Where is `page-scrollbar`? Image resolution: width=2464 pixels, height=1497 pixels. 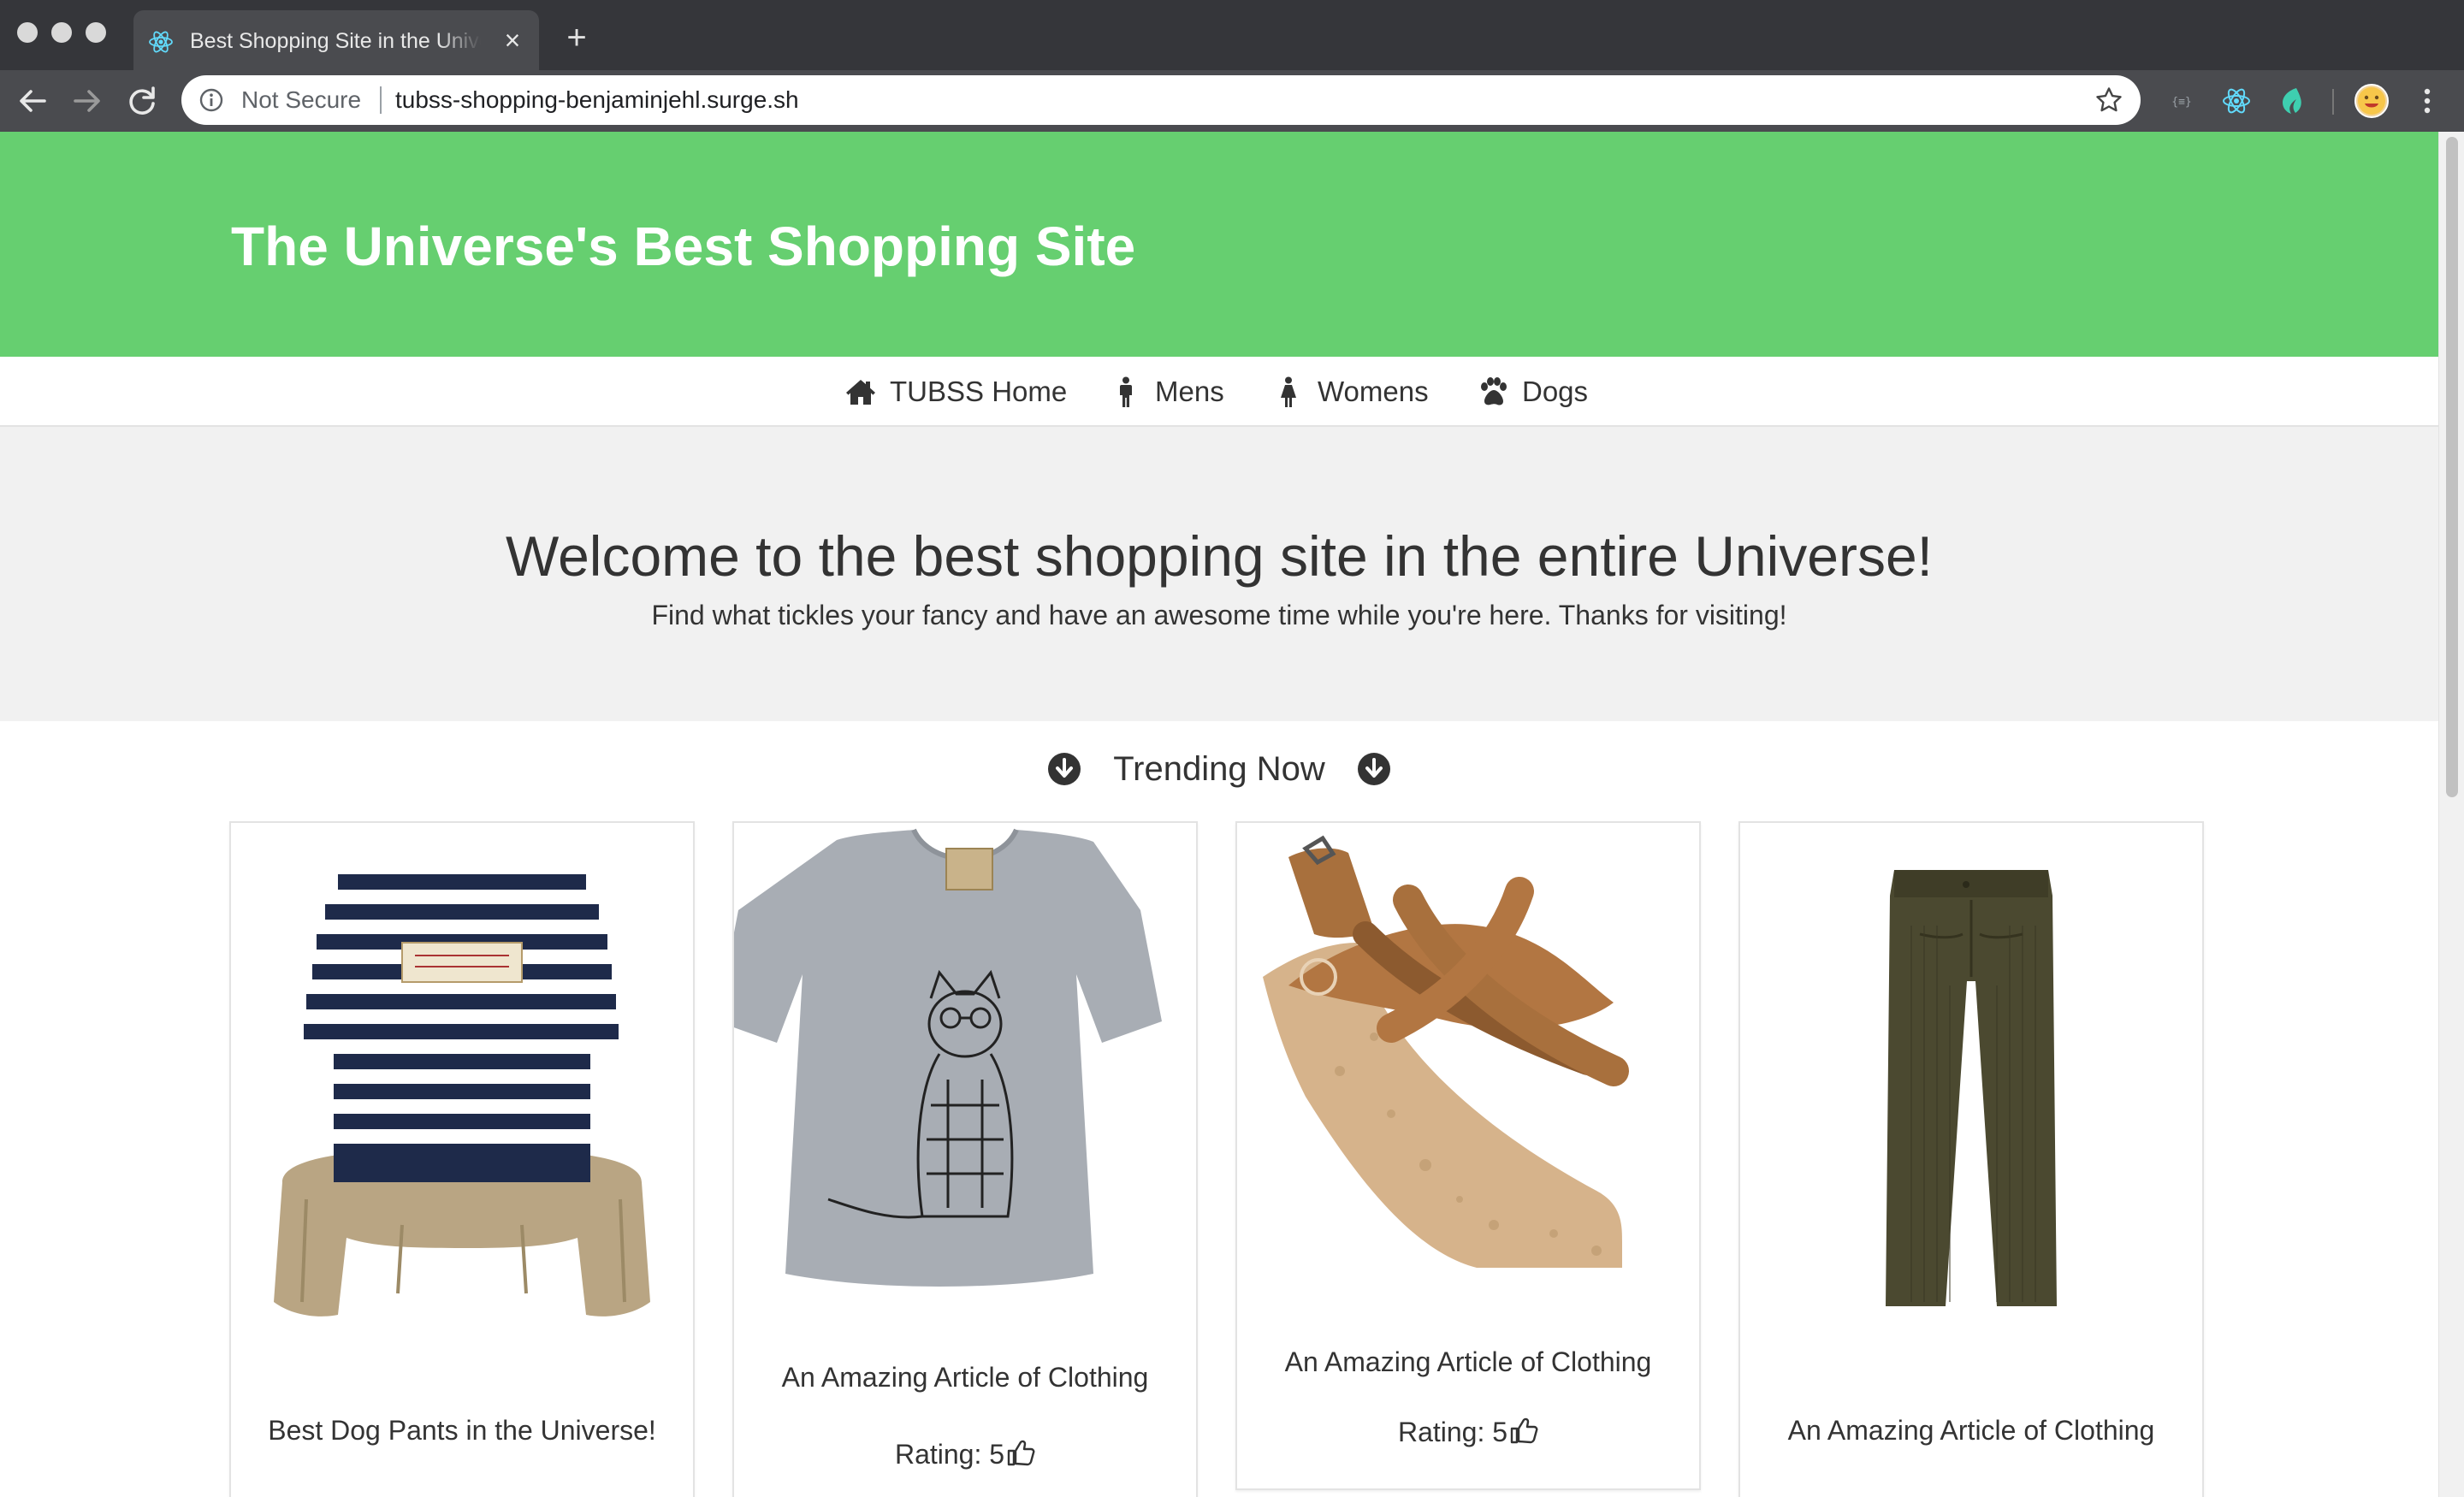
page-scrollbar is located at coordinates (2451, 814).